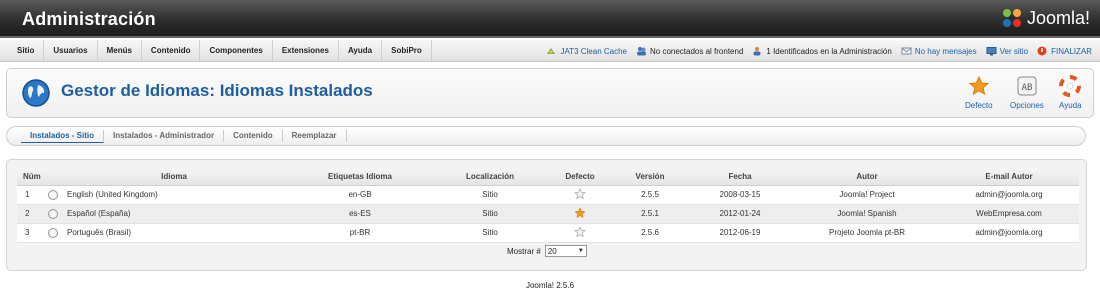 The image size is (1100, 295). I want to click on globe-icon, so click(36, 93).